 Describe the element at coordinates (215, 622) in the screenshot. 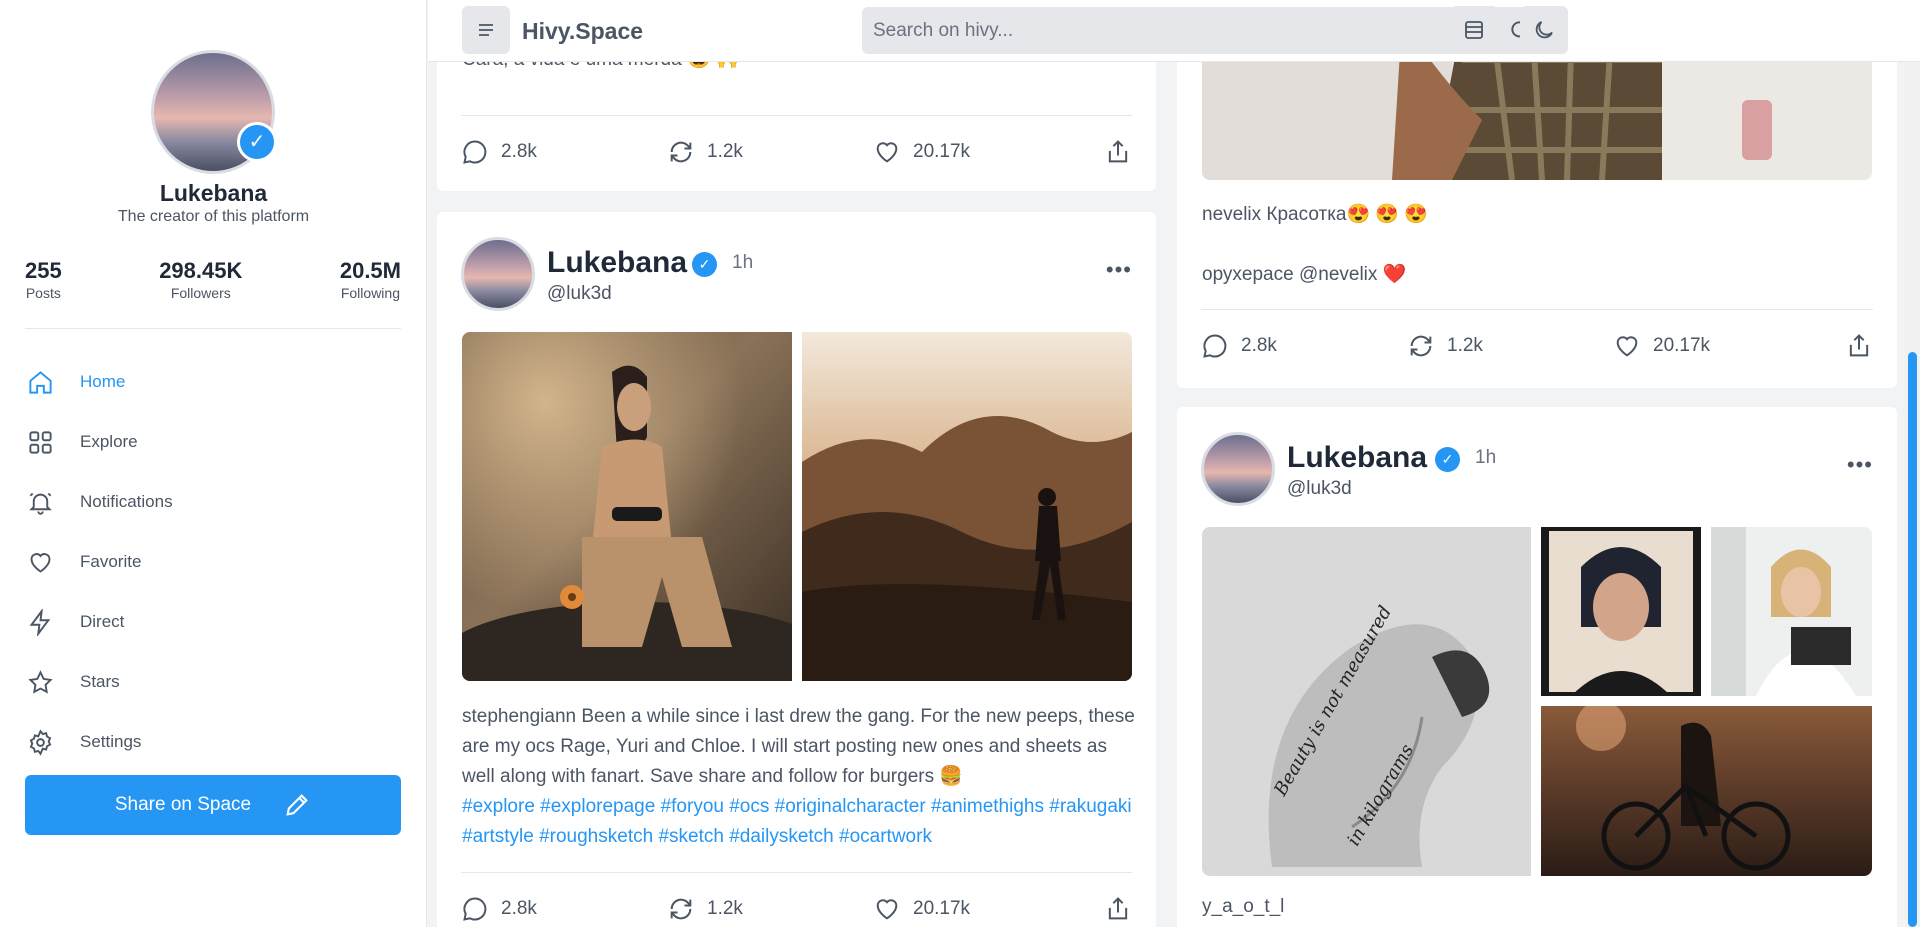

I see `nav-item-direct: Direct` at that location.